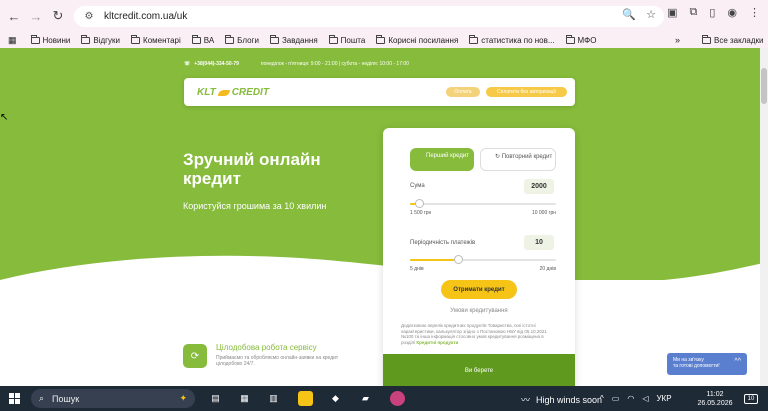 This screenshot has width=768, height=411. Describe the element at coordinates (183, 398) in the screenshot. I see `copilot-sparkle-icon: ✦` at that location.